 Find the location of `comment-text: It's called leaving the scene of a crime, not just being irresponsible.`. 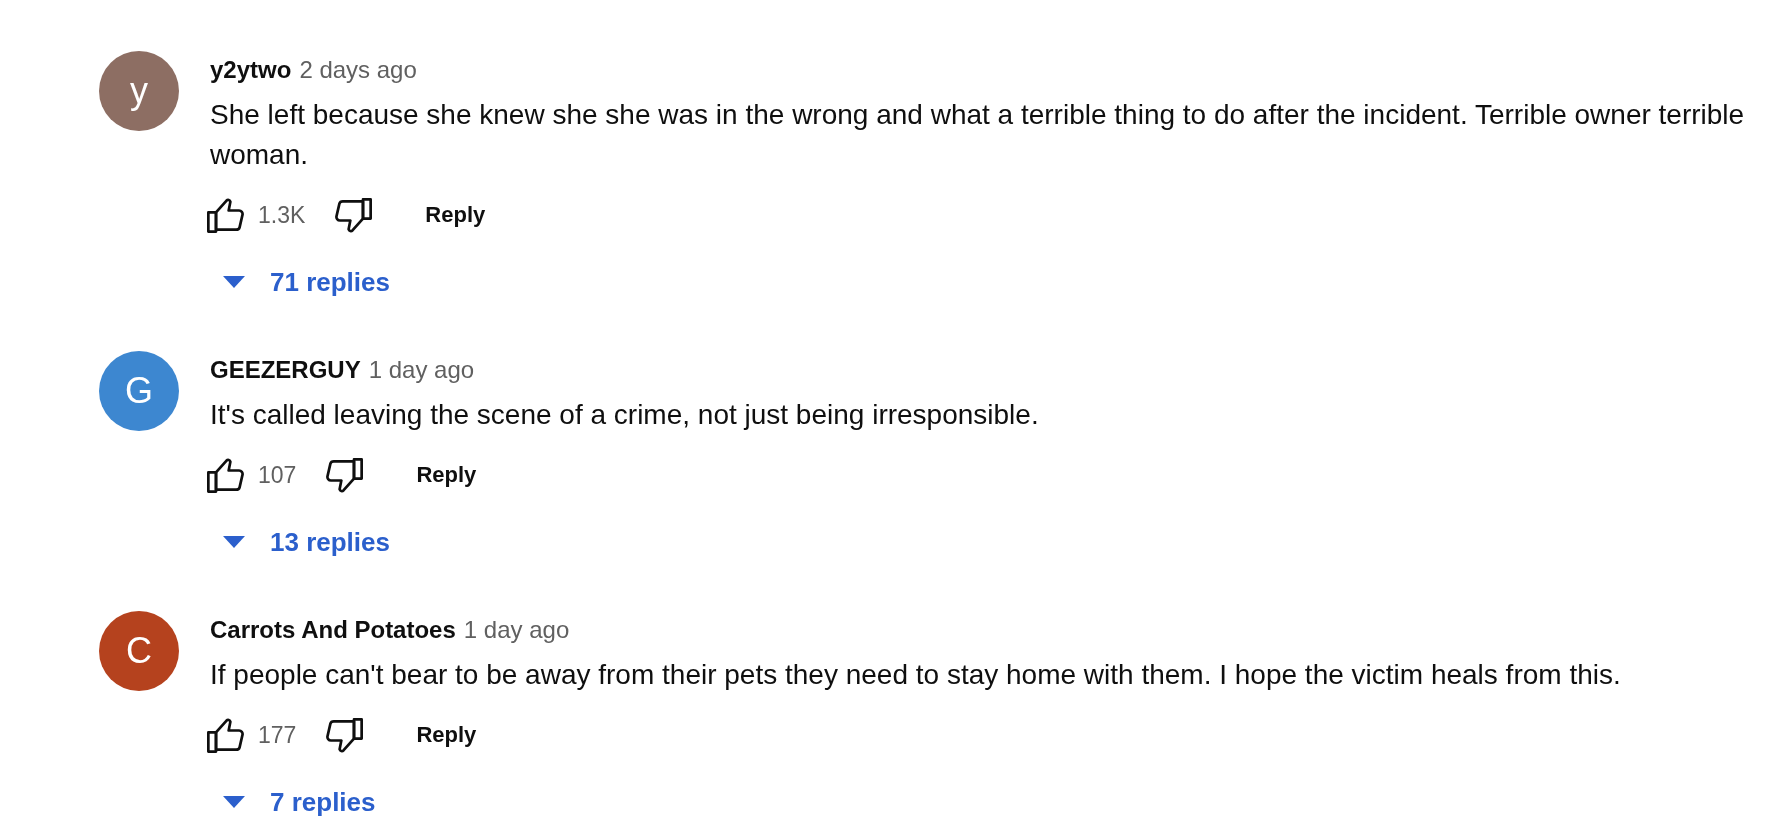

comment-text: It's called leaving the scene of a crime, not just being irresponsible. is located at coordinates (625, 415).